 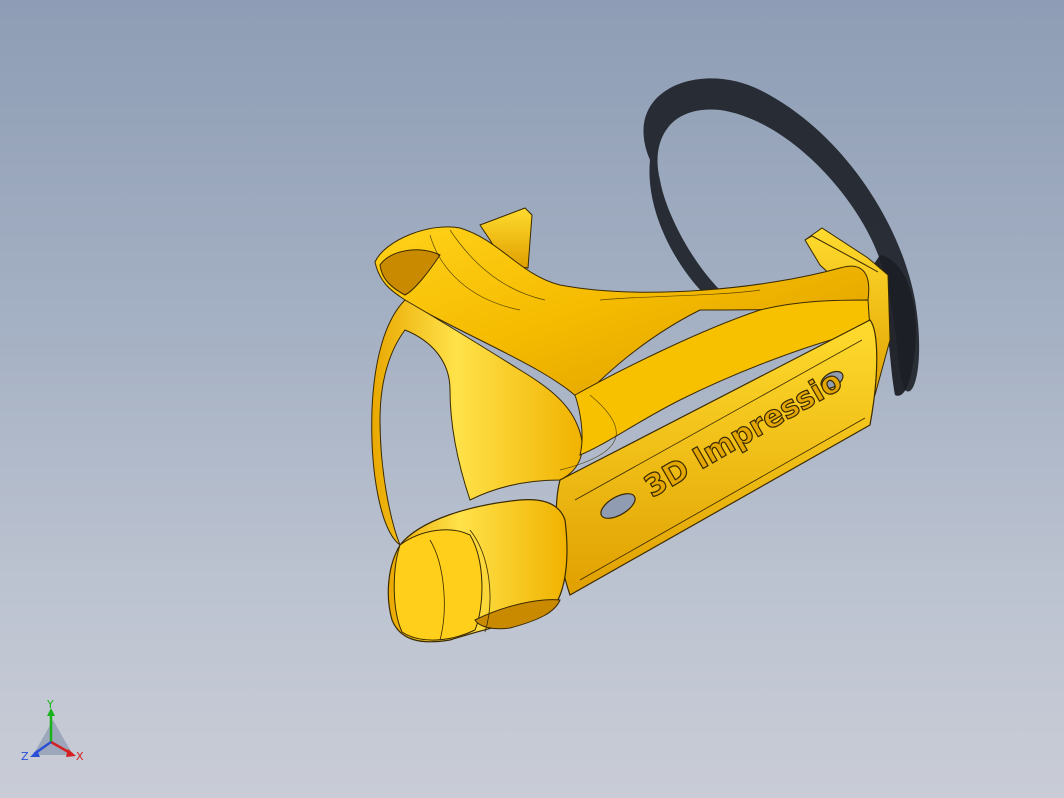 I want to click on triad-y-label: Y, so click(x=50, y=705).